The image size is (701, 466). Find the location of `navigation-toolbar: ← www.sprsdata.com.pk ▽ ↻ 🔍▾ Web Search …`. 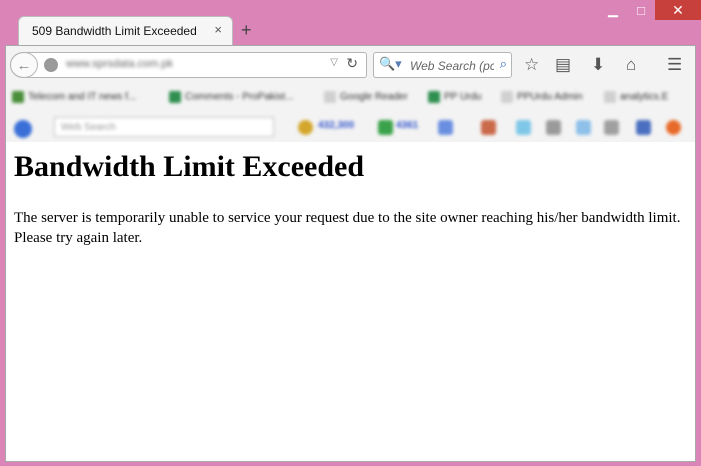

navigation-toolbar: ← www.sprsdata.com.pk ▽ ↻ 🔍▾ Web Search … is located at coordinates (350, 65).